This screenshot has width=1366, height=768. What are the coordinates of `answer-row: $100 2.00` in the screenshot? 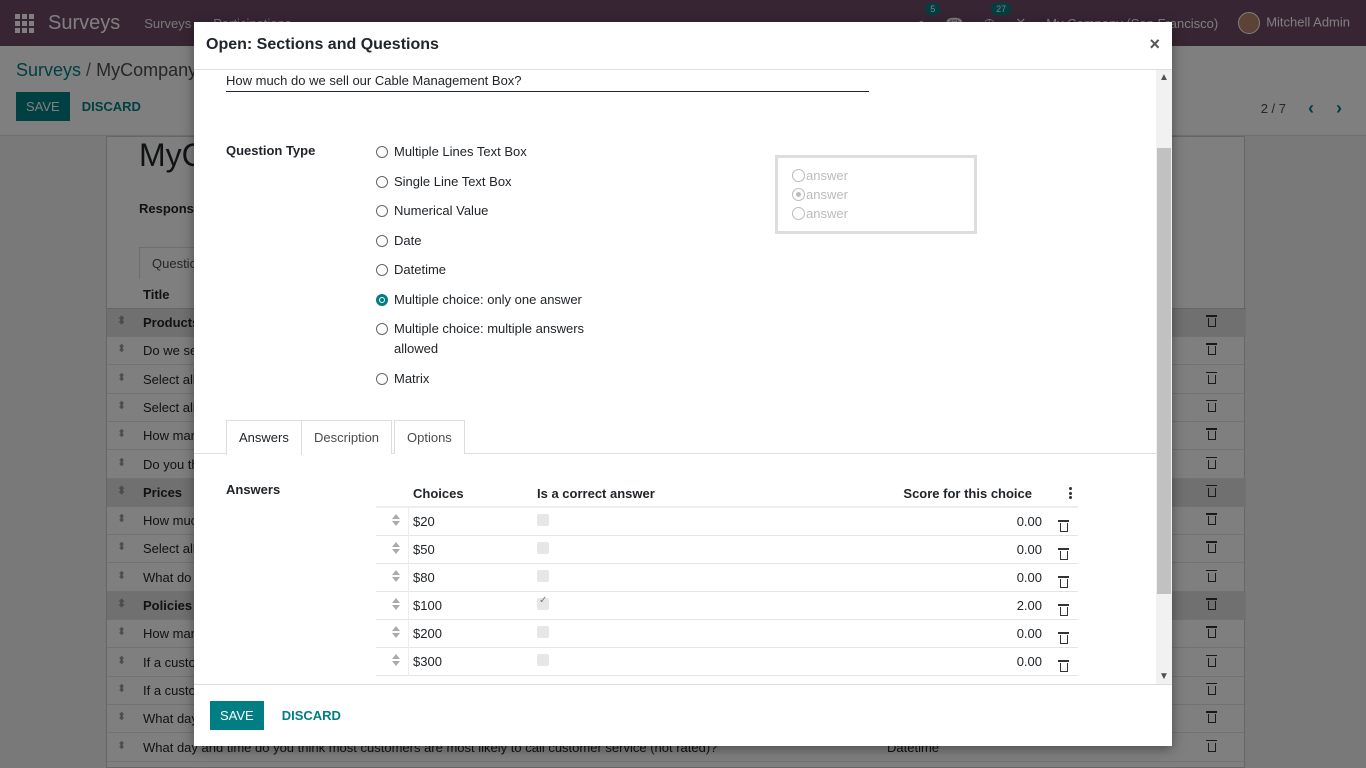 It's located at (727, 606).